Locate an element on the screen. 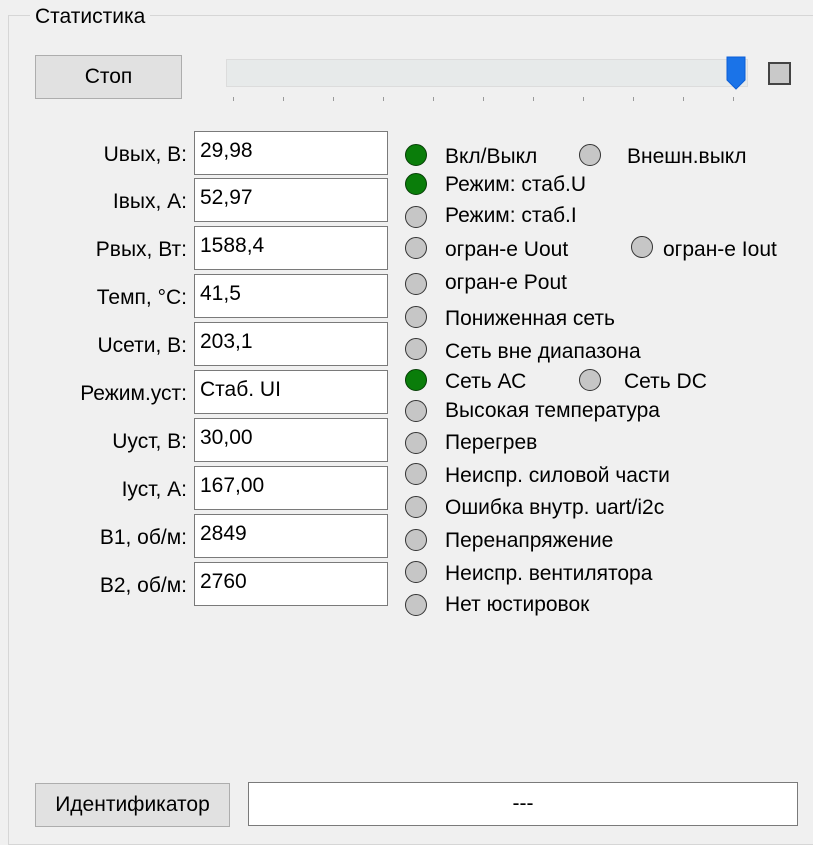 This screenshot has height=845, width=813. status-mode-stab-u: Режим: стаб.U is located at coordinates (516, 184).